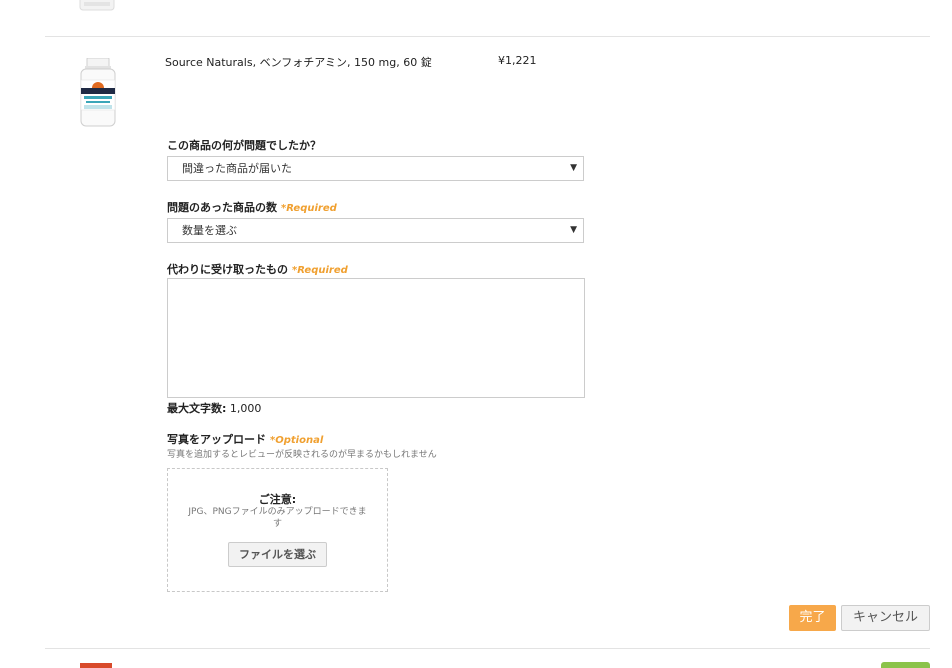 Image resolution: width=952 pixels, height=668 pixels. What do you see at coordinates (812, 618) in the screenshot?
I see `done-button: 完了` at bounding box center [812, 618].